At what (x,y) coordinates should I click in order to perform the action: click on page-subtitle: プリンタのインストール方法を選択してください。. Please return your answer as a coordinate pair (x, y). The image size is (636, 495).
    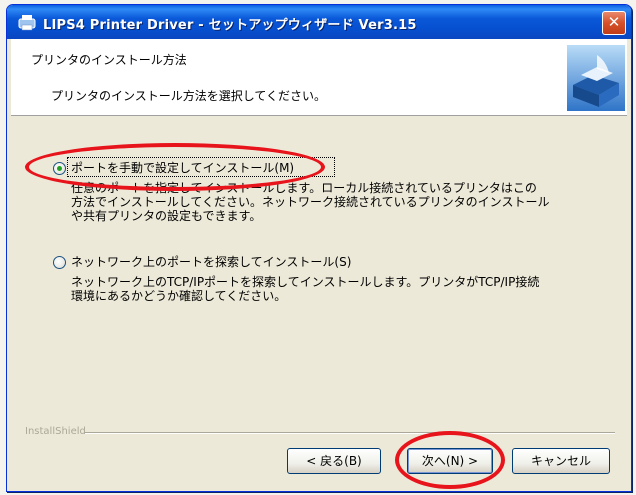
    Looking at the image, I should click on (189, 96).